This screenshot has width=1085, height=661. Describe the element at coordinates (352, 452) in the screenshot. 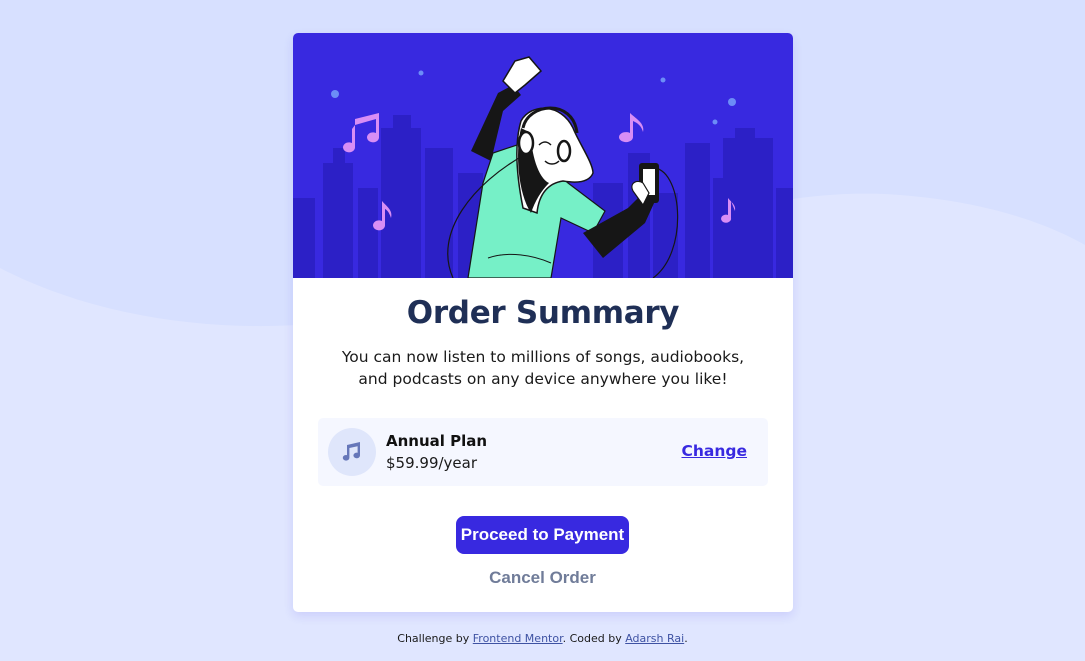

I see `music-note-icon` at that location.